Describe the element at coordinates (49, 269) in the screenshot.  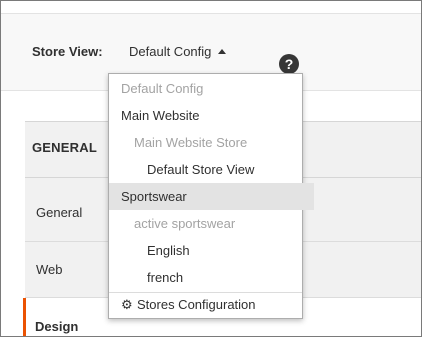
I see `nav-item-web: Web` at that location.